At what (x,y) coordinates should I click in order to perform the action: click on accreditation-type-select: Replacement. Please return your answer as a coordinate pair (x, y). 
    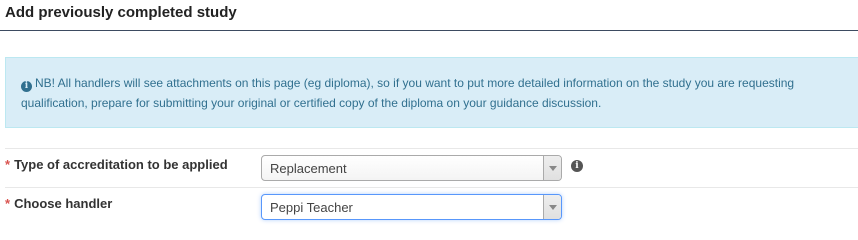
    Looking at the image, I should click on (411, 168).